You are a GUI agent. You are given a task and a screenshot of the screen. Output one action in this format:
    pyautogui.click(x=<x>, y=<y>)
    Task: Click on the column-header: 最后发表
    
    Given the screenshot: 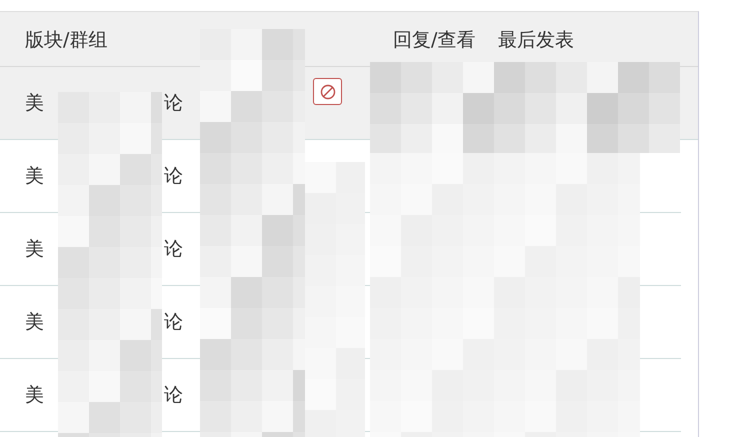 What is the action you would take?
    pyautogui.click(x=536, y=40)
    